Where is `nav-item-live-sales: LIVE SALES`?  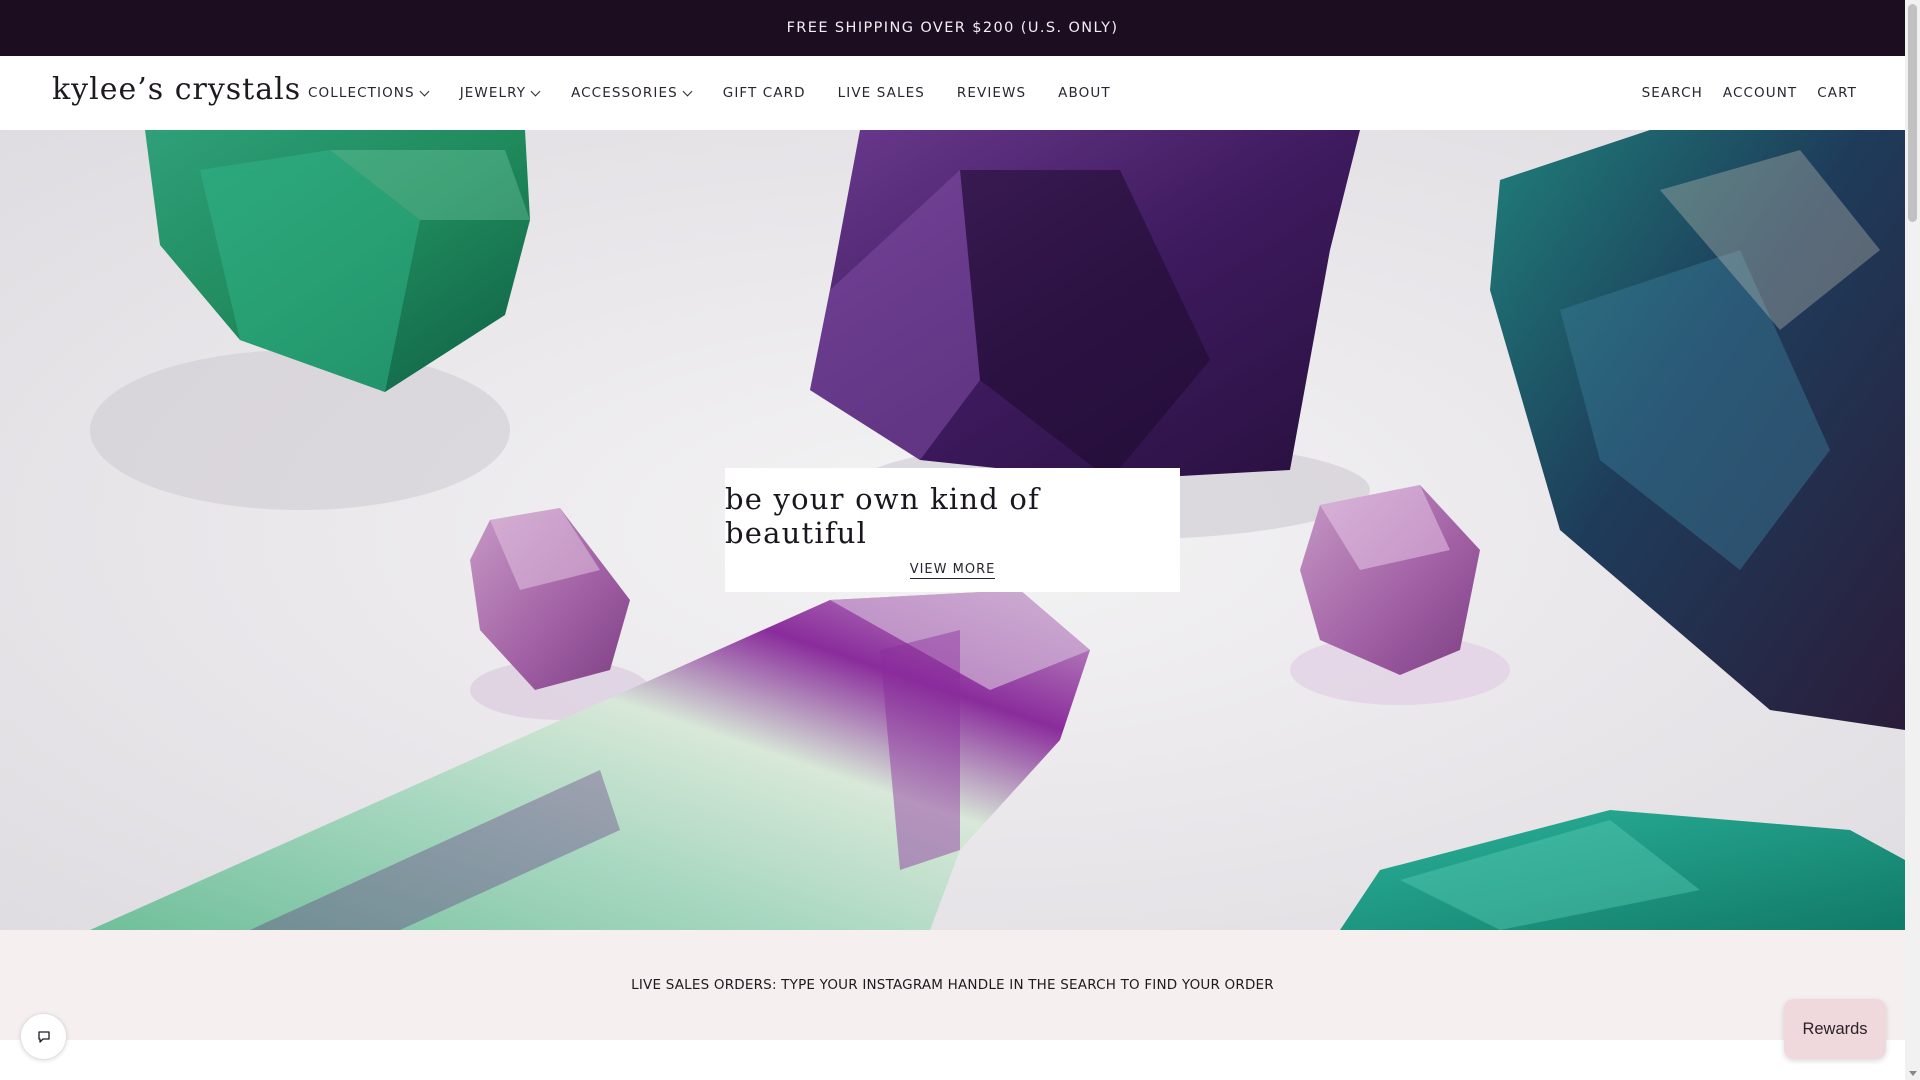 nav-item-live-sales: LIVE SALES is located at coordinates (881, 93).